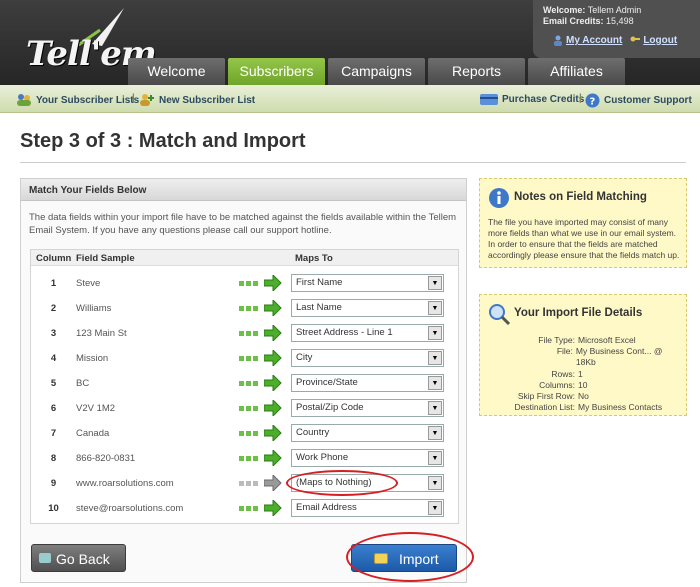 Image resolution: width=700 pixels, height=587 pixels. What do you see at coordinates (564, 351) in the screenshot?
I see `detail-key: File:` at bounding box center [564, 351].